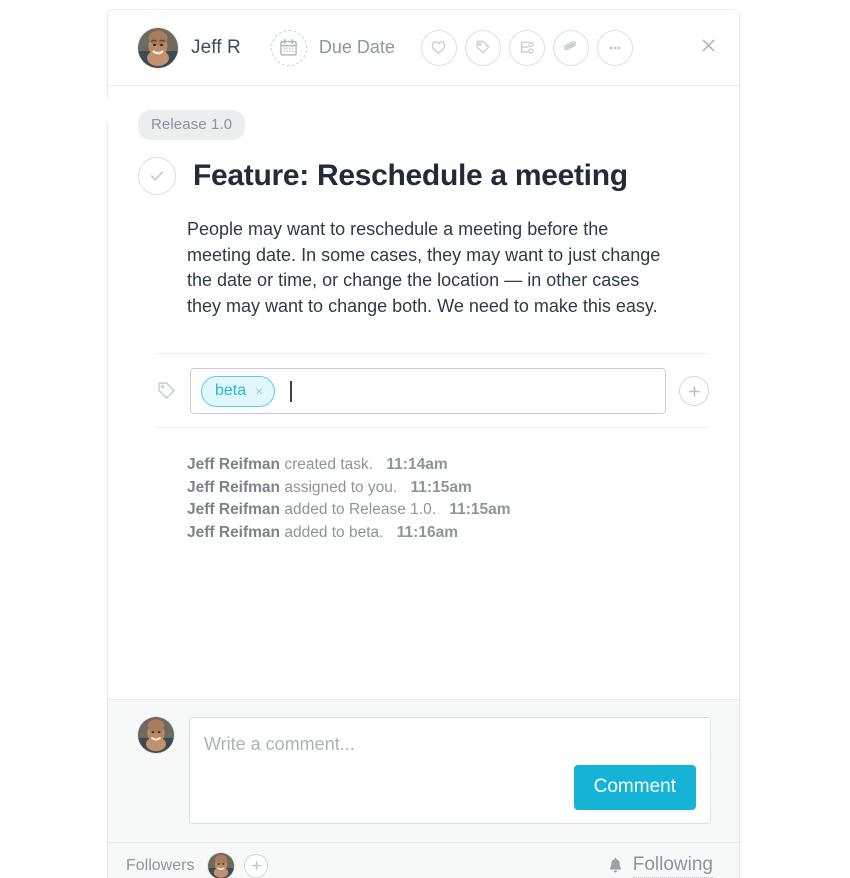 Image resolution: width=850 pixels, height=878 pixels. I want to click on paperclip-icon, so click(570, 45).